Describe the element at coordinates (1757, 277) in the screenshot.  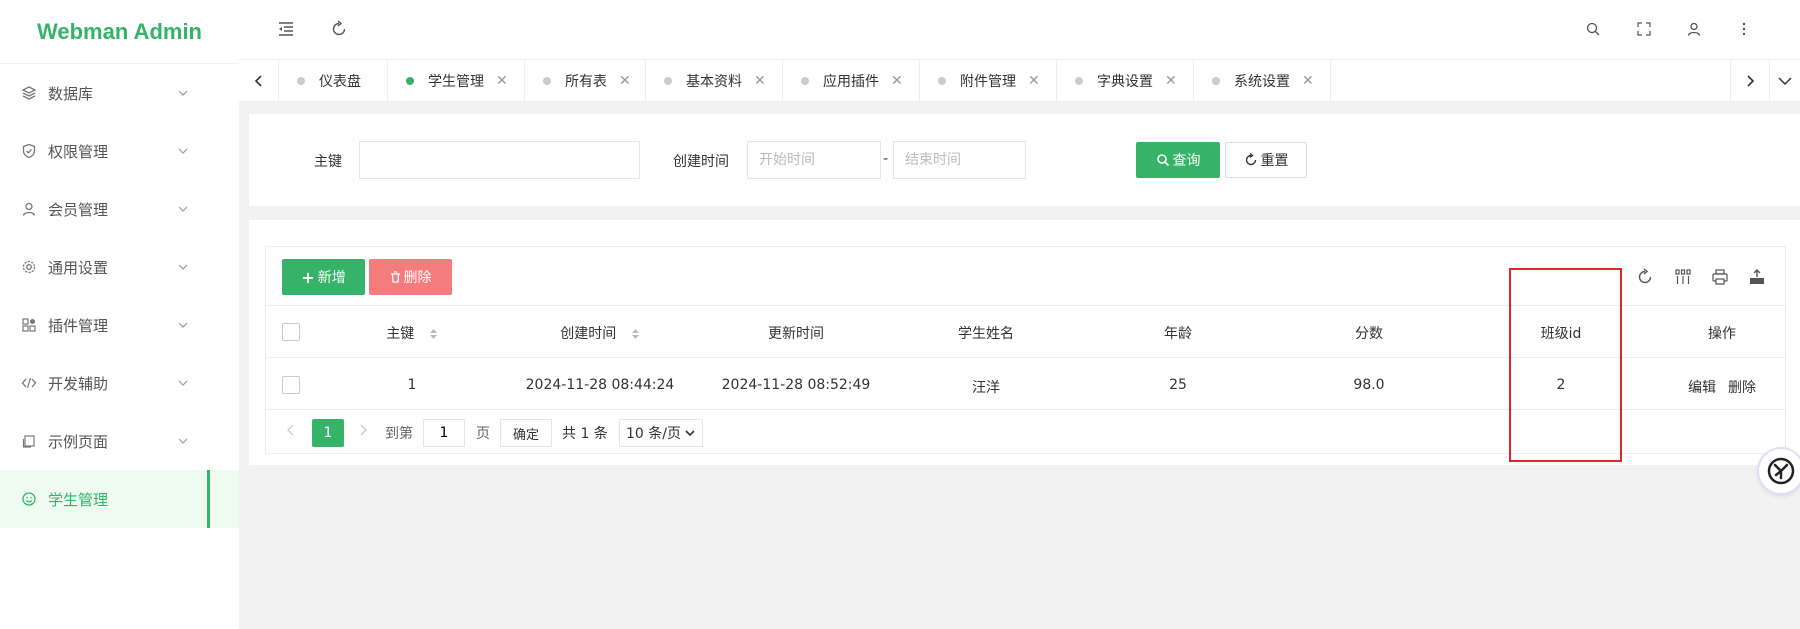
I see `export-icon` at that location.